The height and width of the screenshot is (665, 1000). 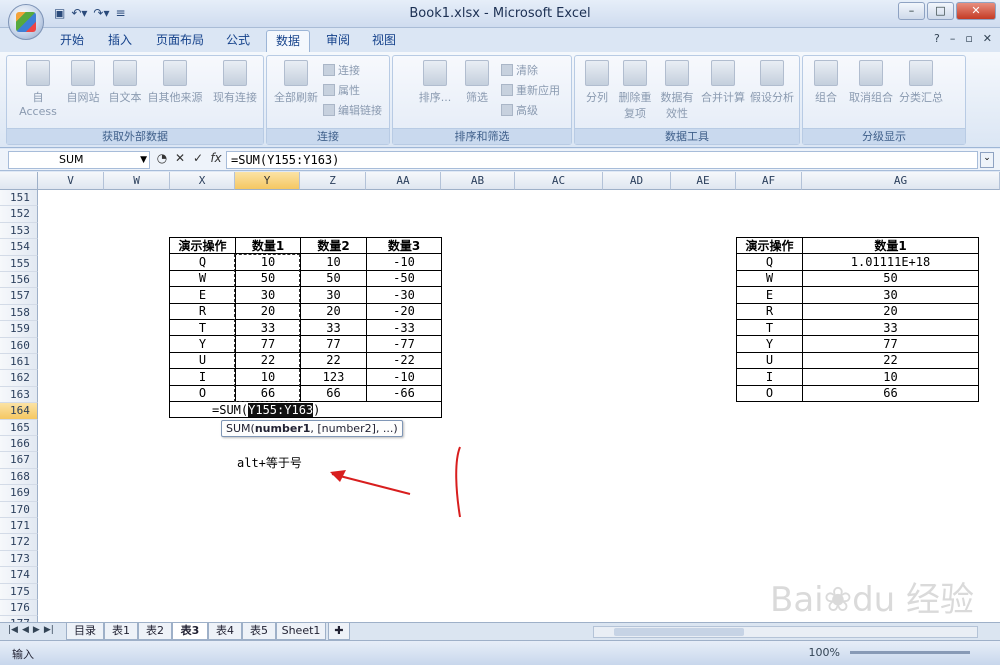 I want to click on expand-formula-icon: ⌄, so click(x=987, y=160).